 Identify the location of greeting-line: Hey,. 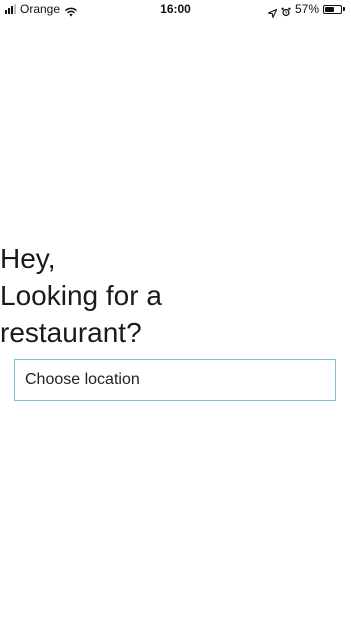
(28, 258).